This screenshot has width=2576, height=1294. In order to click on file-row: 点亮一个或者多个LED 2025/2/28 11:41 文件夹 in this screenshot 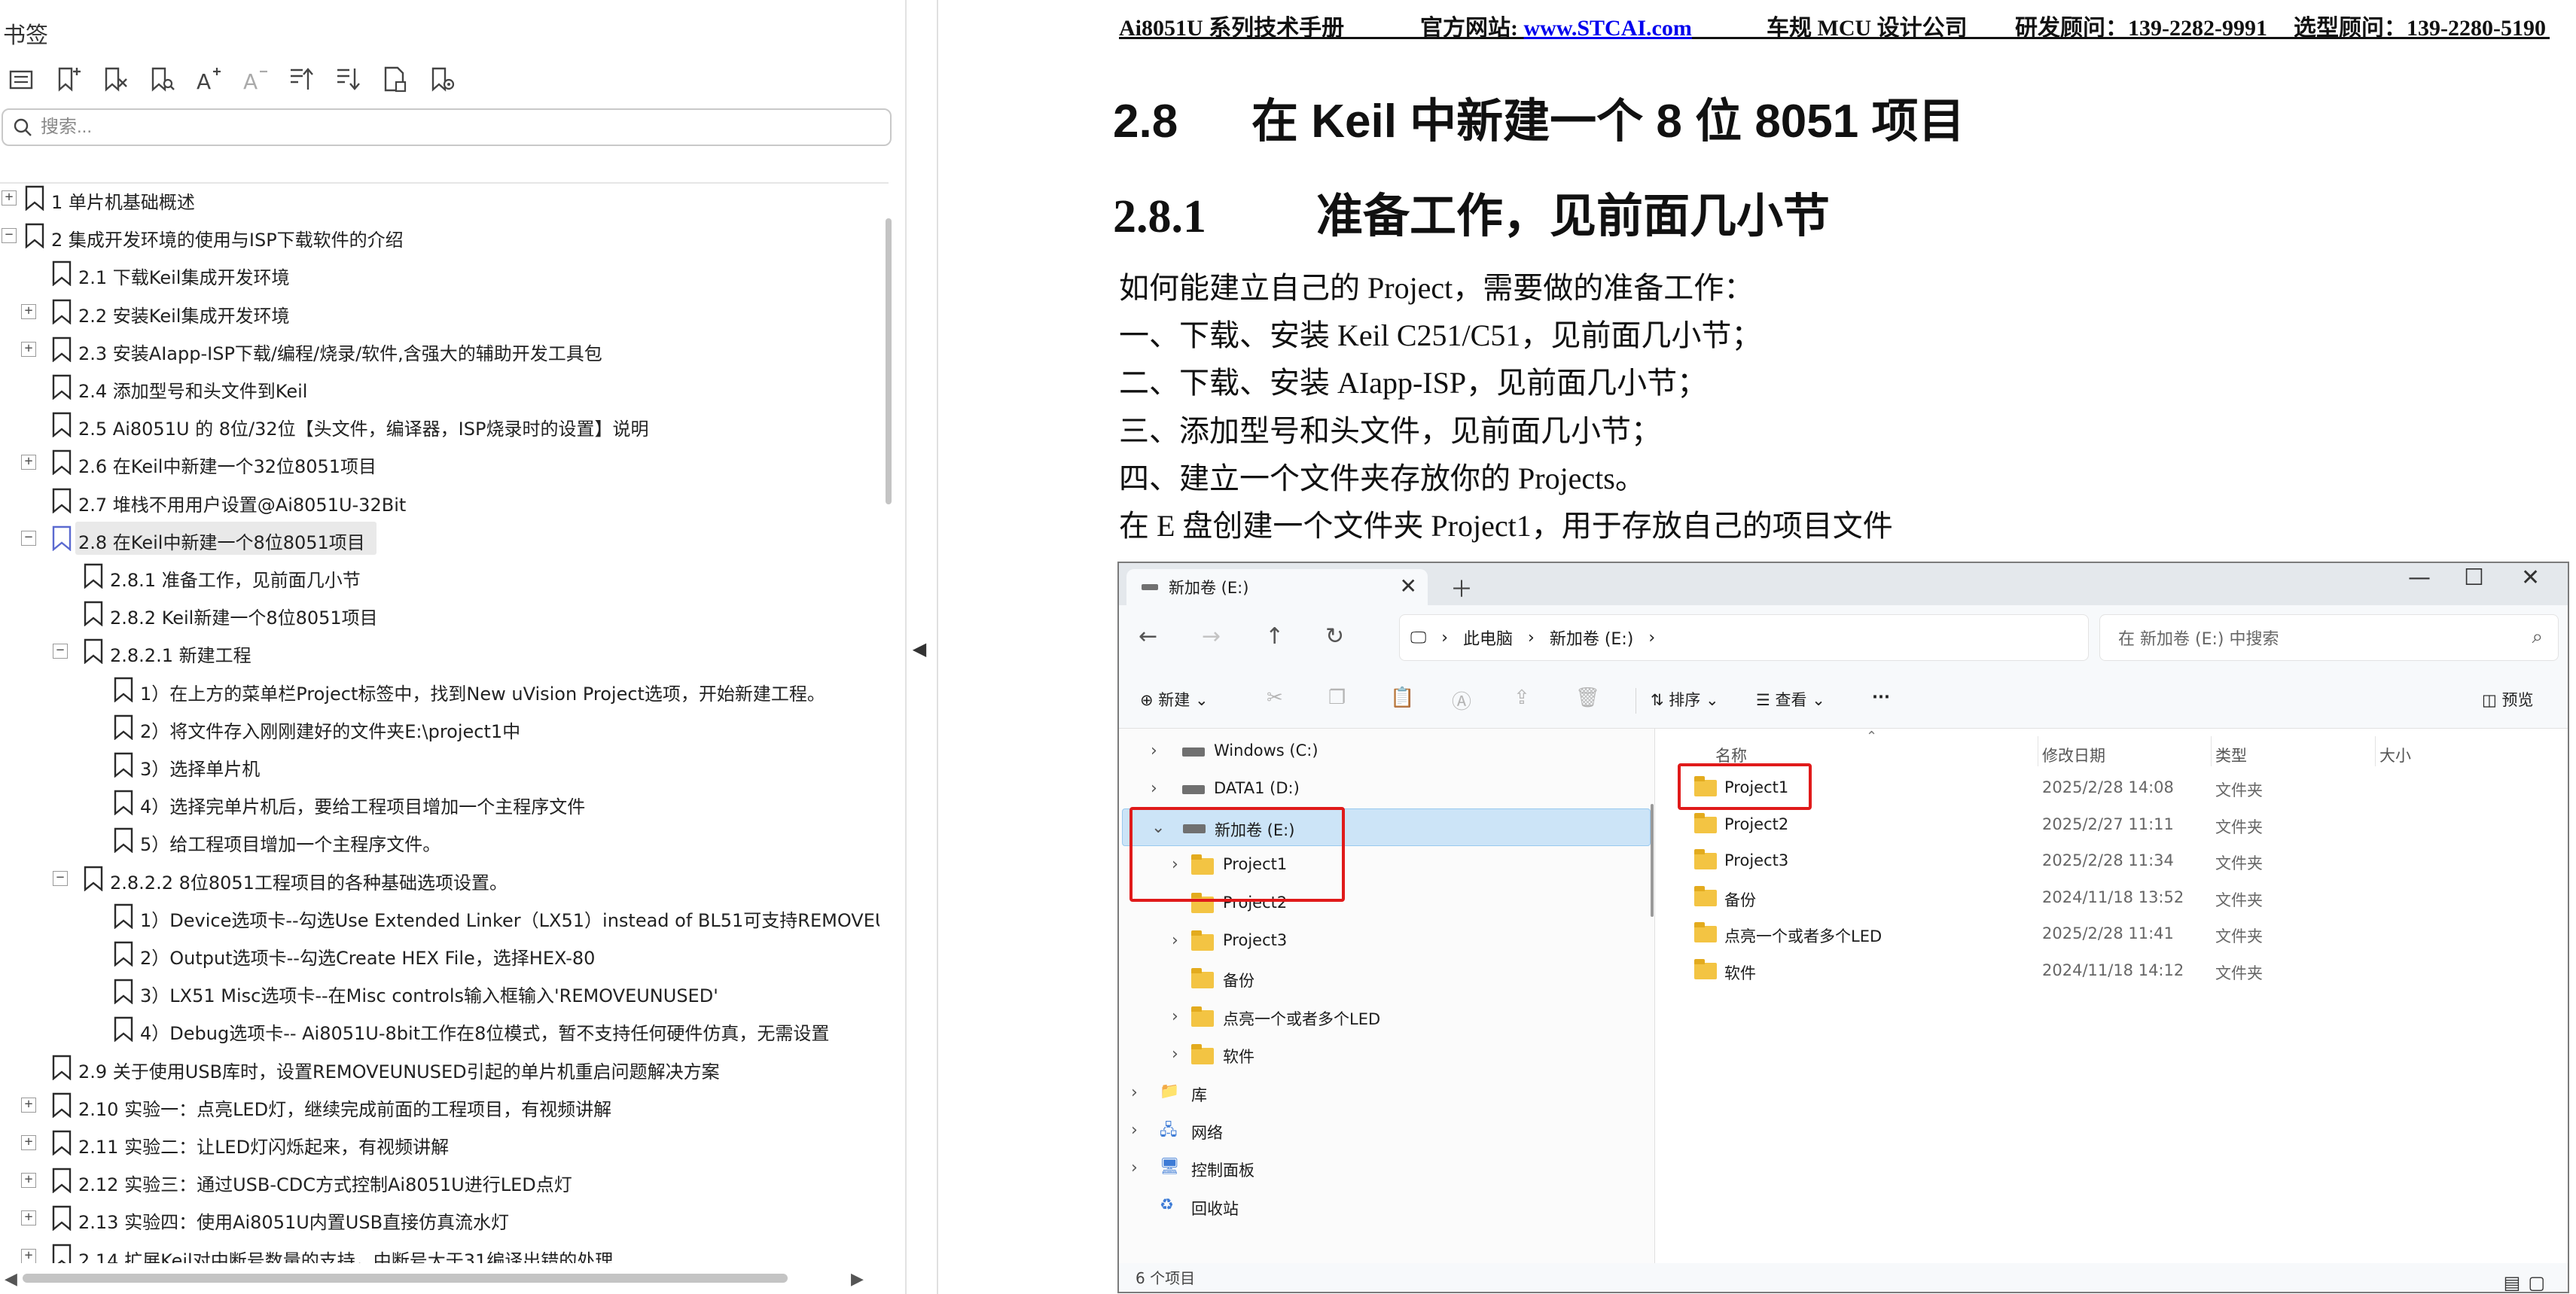, I will do `click(2111, 933)`.